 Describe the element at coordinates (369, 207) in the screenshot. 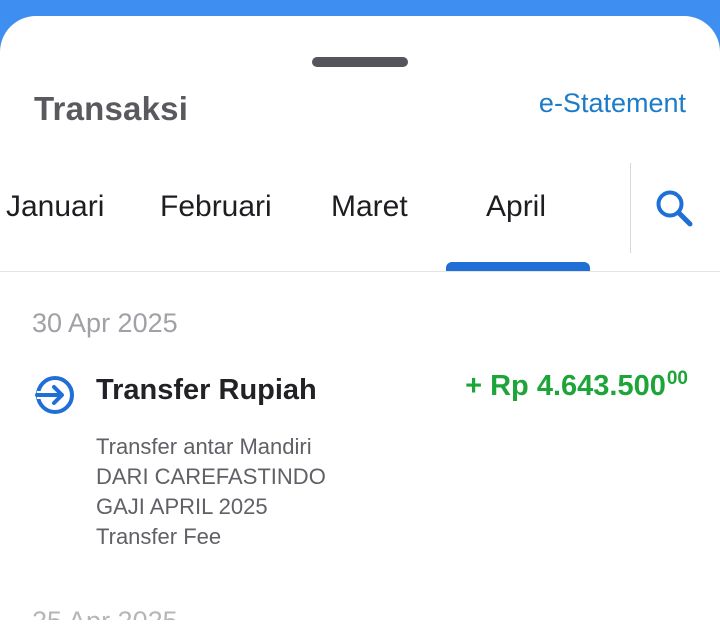

I see `tab-maret: Maret` at that location.